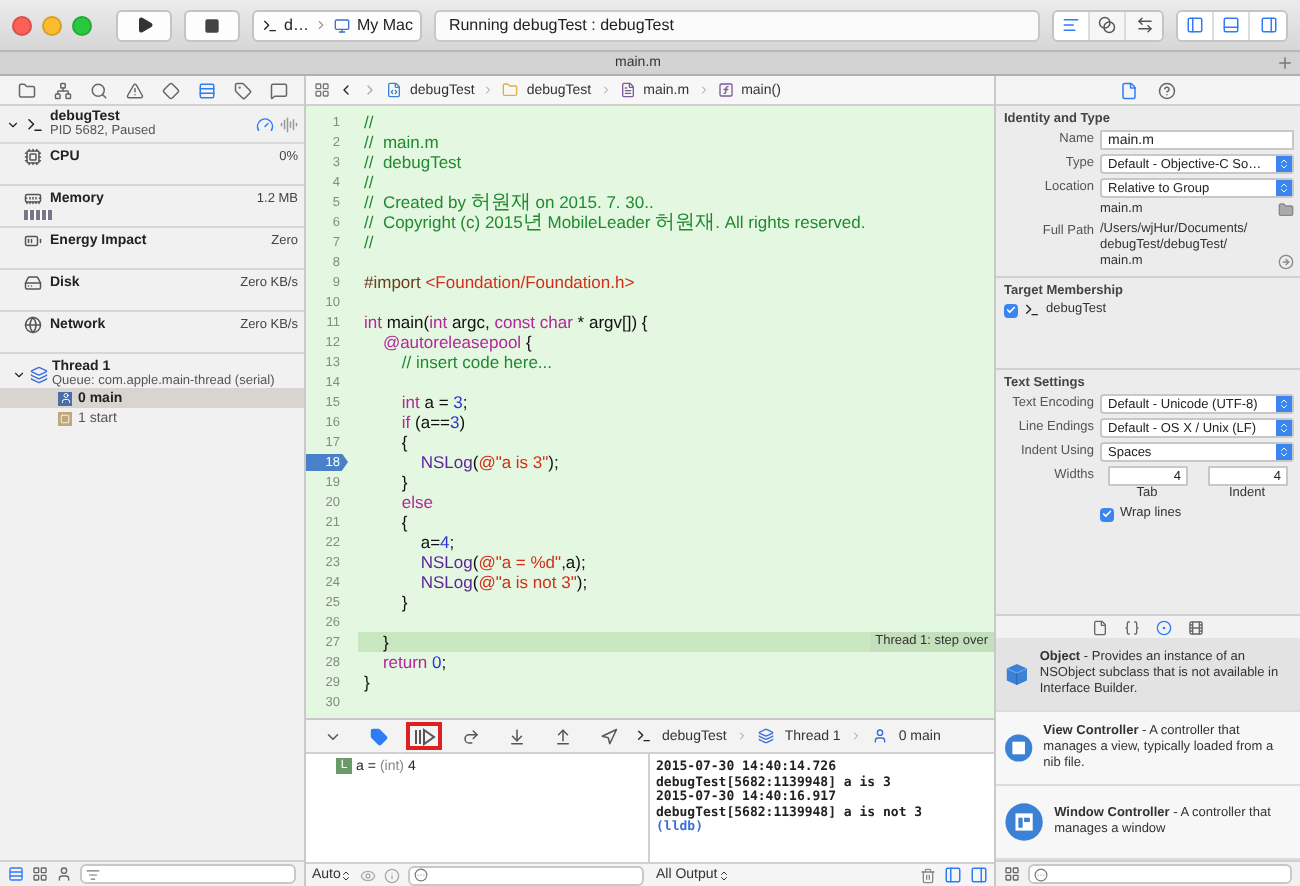 This screenshot has height=886, width=1300. What do you see at coordinates (378, 736) in the screenshot?
I see `breakpoints-icon` at bounding box center [378, 736].